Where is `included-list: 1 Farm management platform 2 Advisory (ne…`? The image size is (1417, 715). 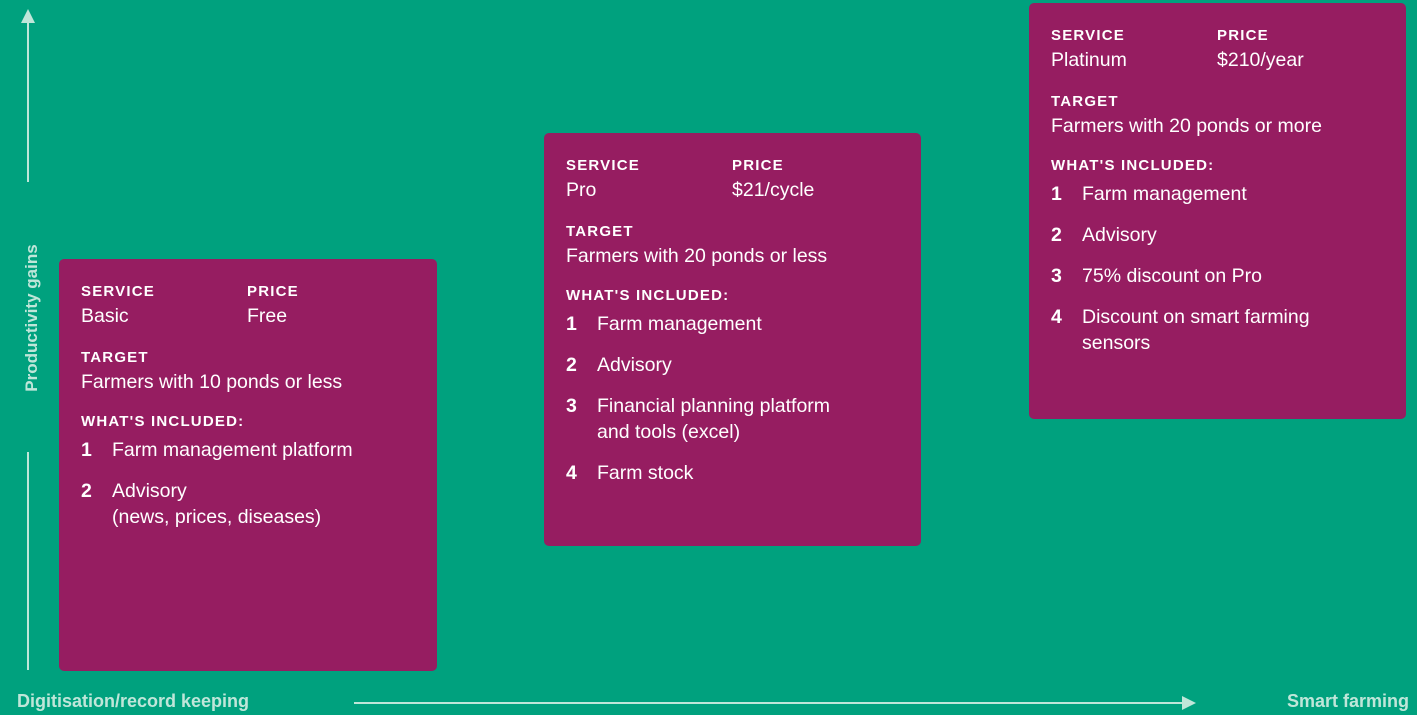
included-list: 1 Farm management platform 2 Advisory (ne… is located at coordinates (248, 483).